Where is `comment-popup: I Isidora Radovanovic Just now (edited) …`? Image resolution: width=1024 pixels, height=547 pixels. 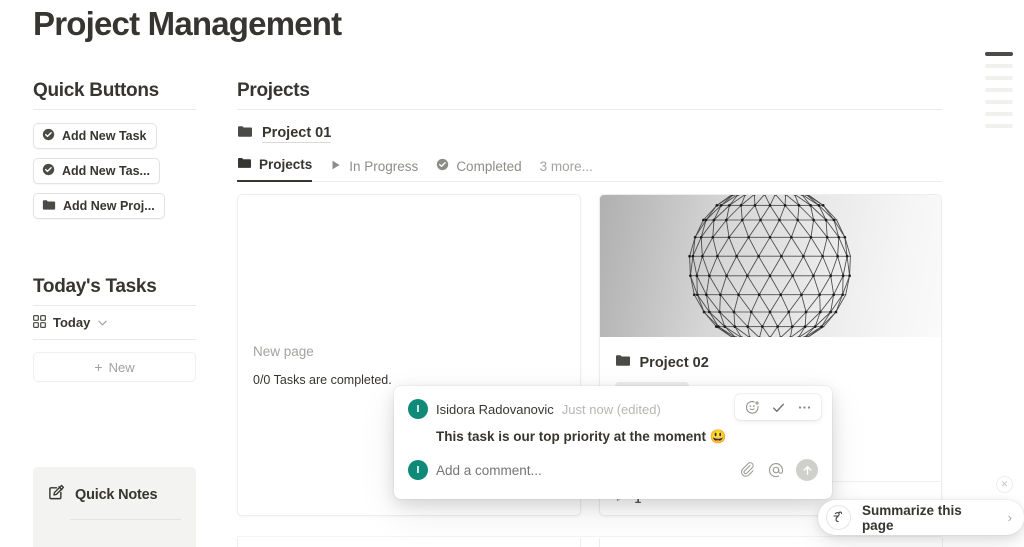
comment-popup: I Isidora Radovanovic Just now (edited) … is located at coordinates (613, 442).